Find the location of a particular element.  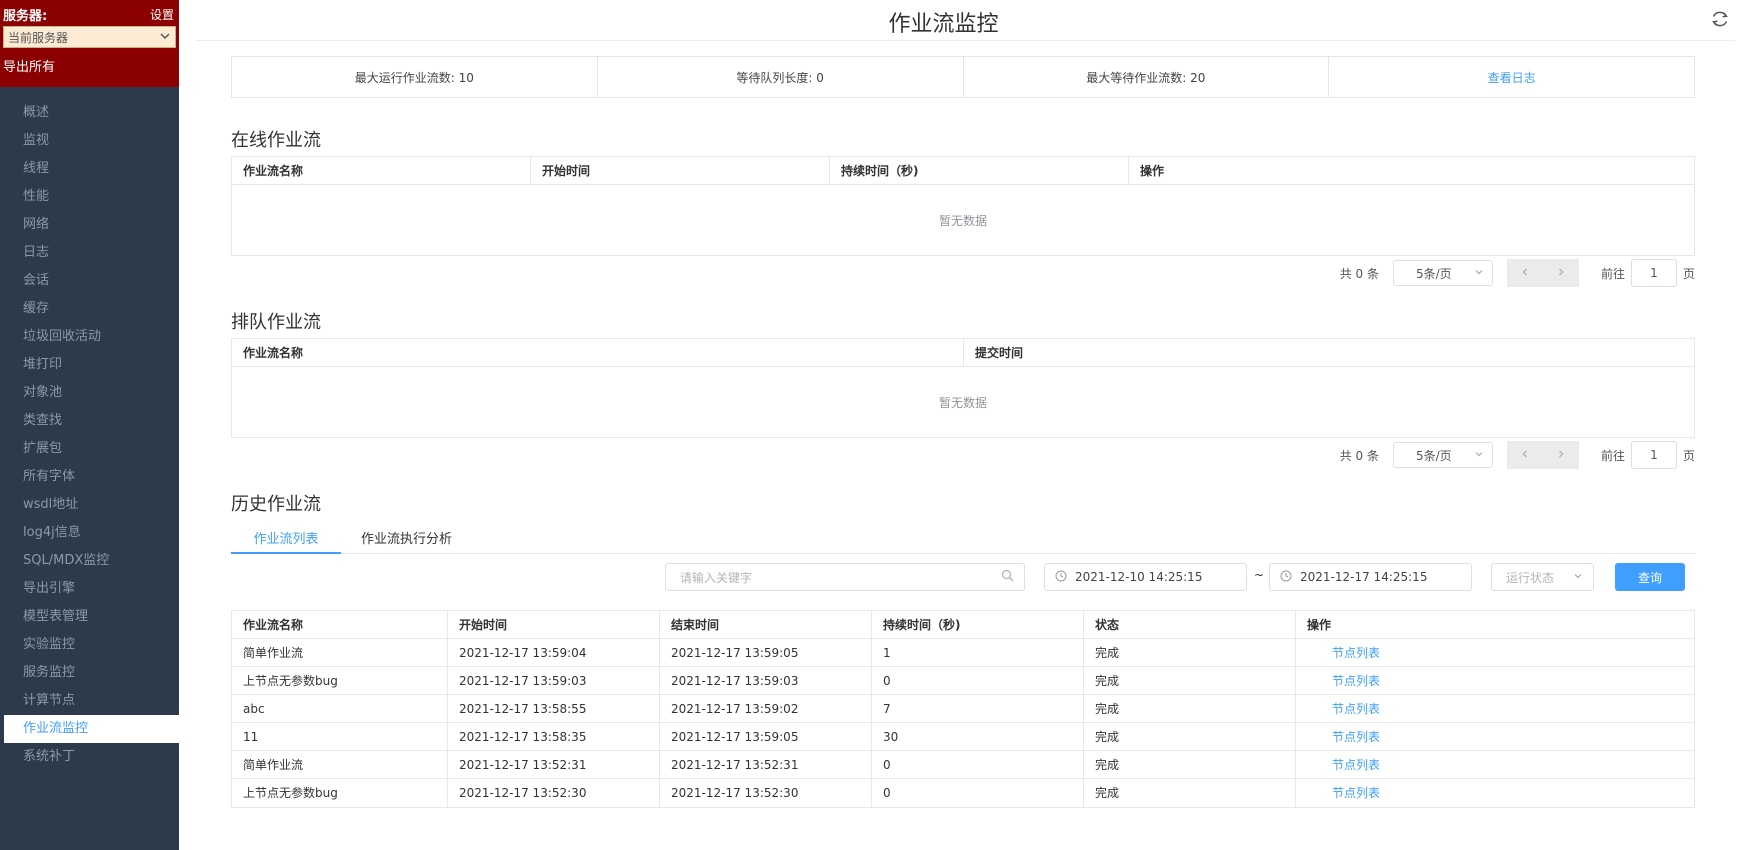

sidebar-item: 系统补丁 is located at coordinates (89, 757).